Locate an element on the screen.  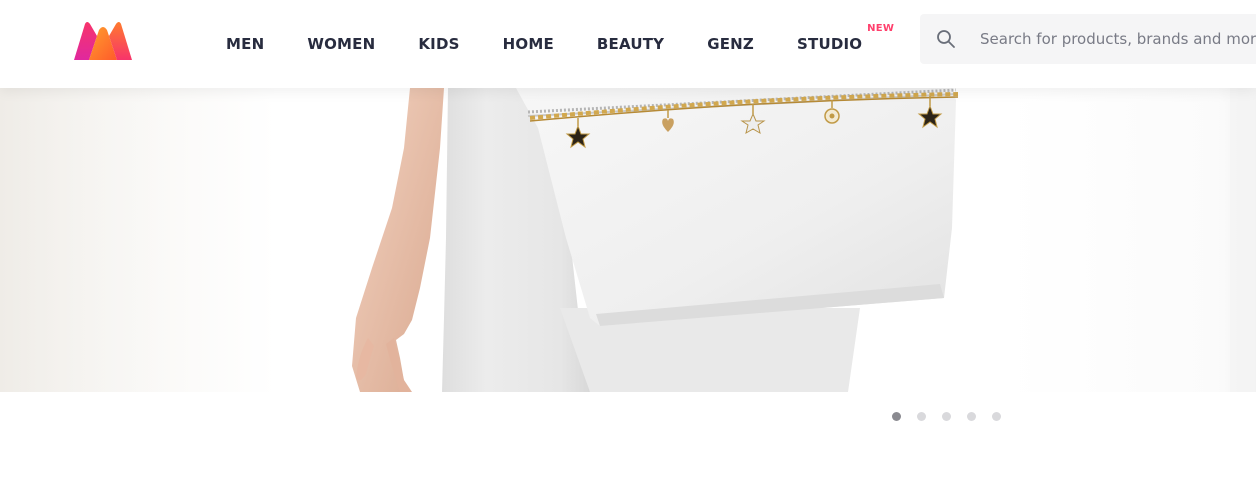
nav-item-label: MEN is located at coordinates (245, 44).